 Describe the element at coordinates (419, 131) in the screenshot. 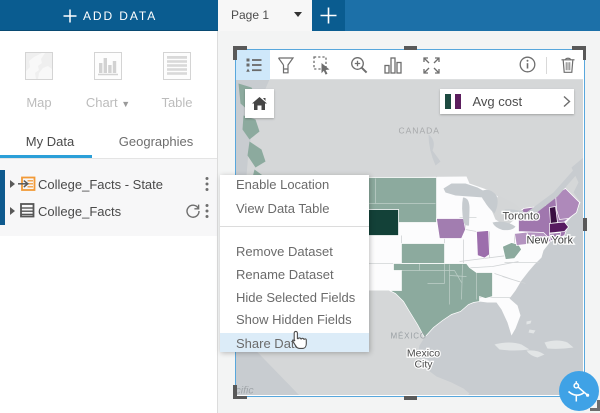

I see `svg-text: CANADA` at that location.